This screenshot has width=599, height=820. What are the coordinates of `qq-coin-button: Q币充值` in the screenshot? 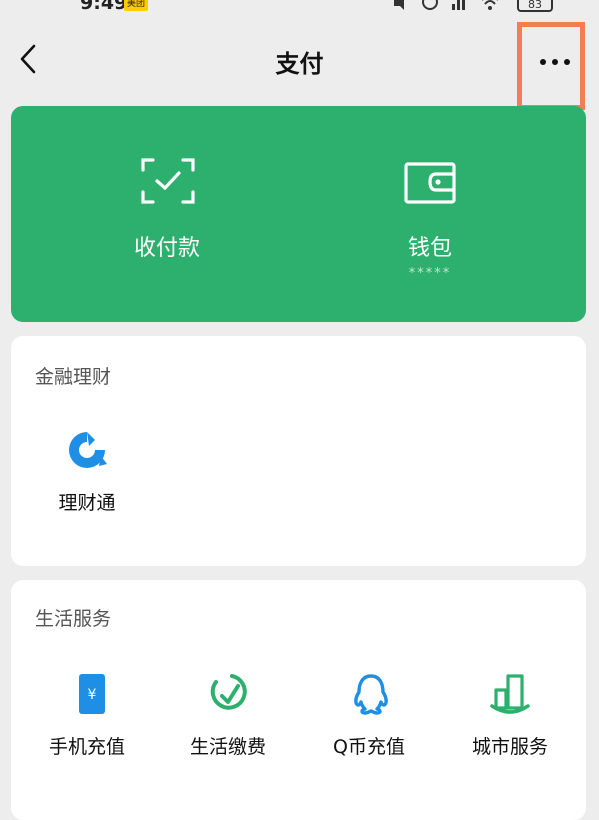 It's located at (369, 715).